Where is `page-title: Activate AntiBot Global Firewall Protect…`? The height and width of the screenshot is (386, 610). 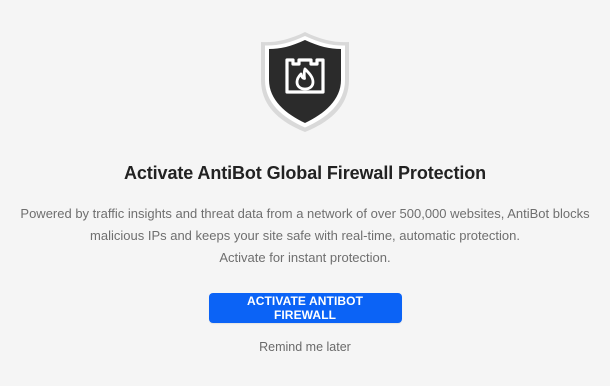
page-title: Activate AntiBot Global Firewall Protect… is located at coordinates (305, 173).